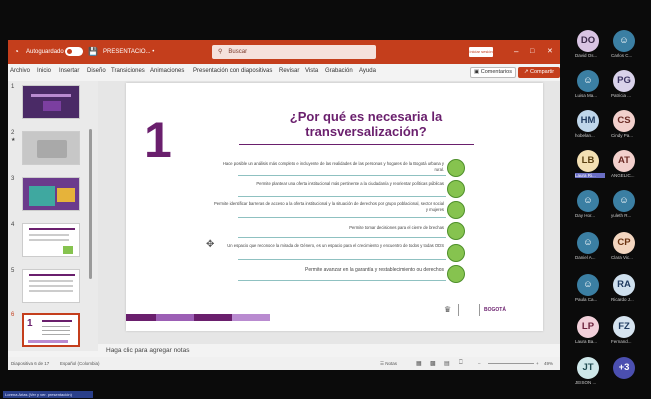 The width and height of the screenshot is (651, 399). Describe the element at coordinates (51, 330) in the screenshot. I see `slide-thumbnail-6: 1` at that location.